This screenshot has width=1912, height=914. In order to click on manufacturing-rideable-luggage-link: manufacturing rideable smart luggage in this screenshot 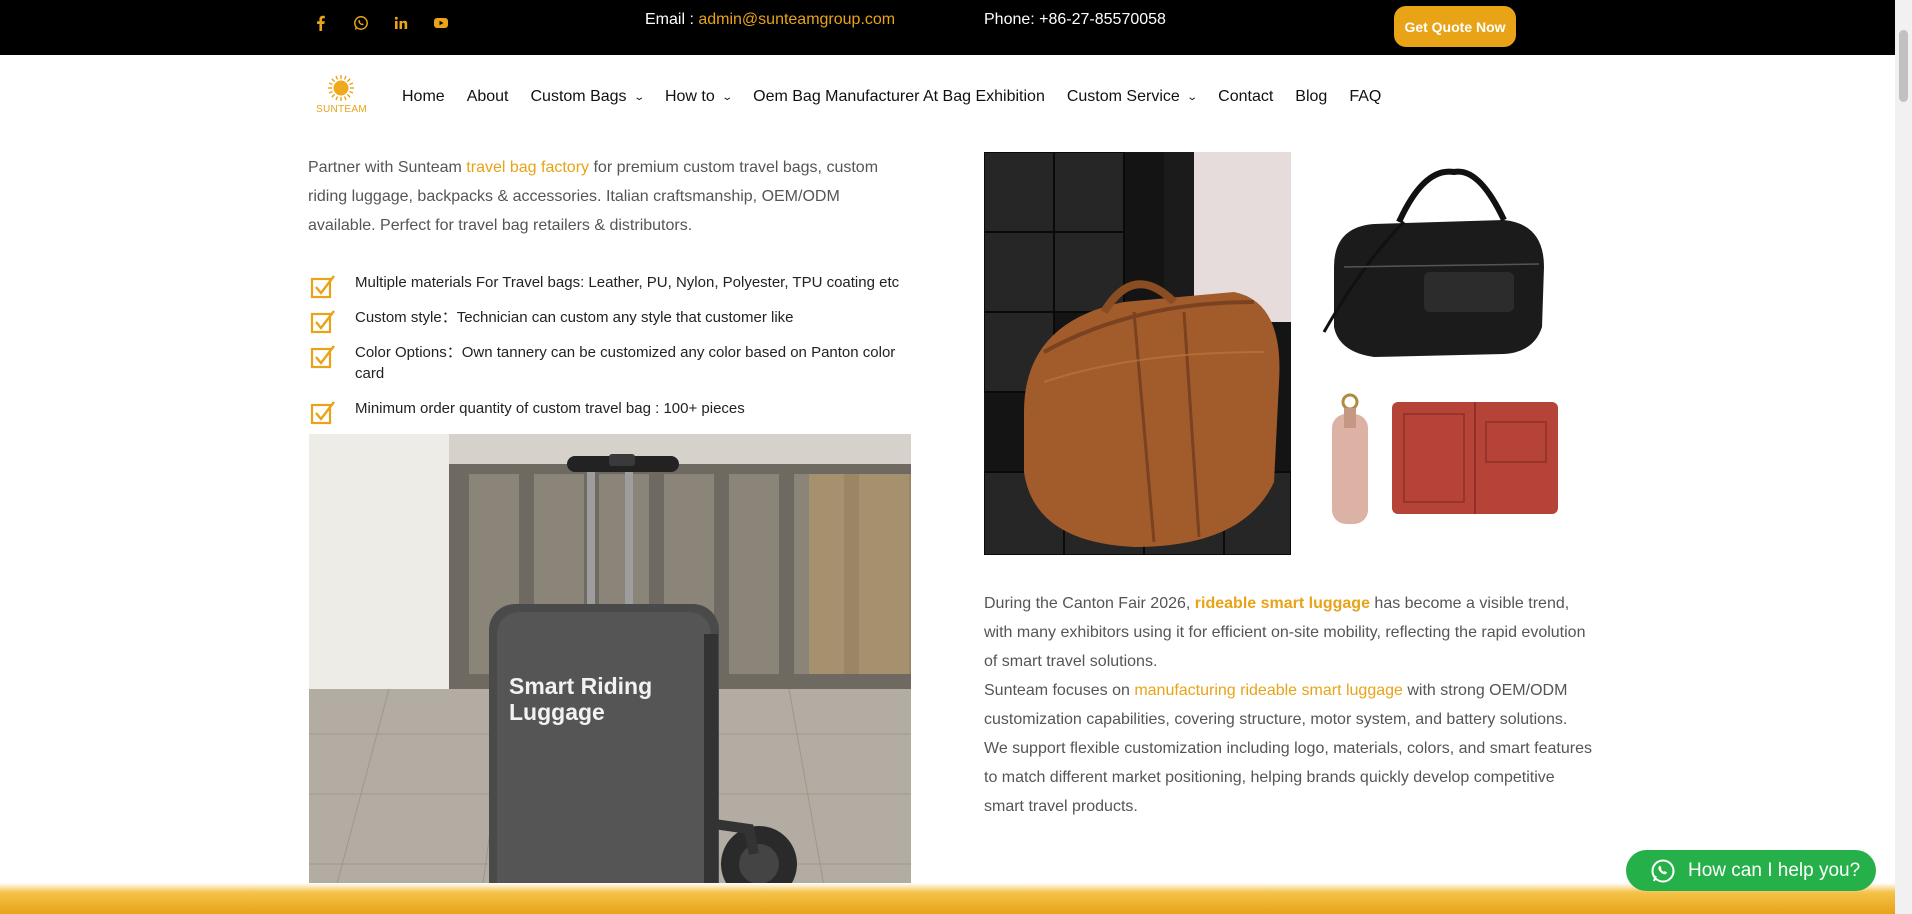, I will do `click(1268, 690)`.